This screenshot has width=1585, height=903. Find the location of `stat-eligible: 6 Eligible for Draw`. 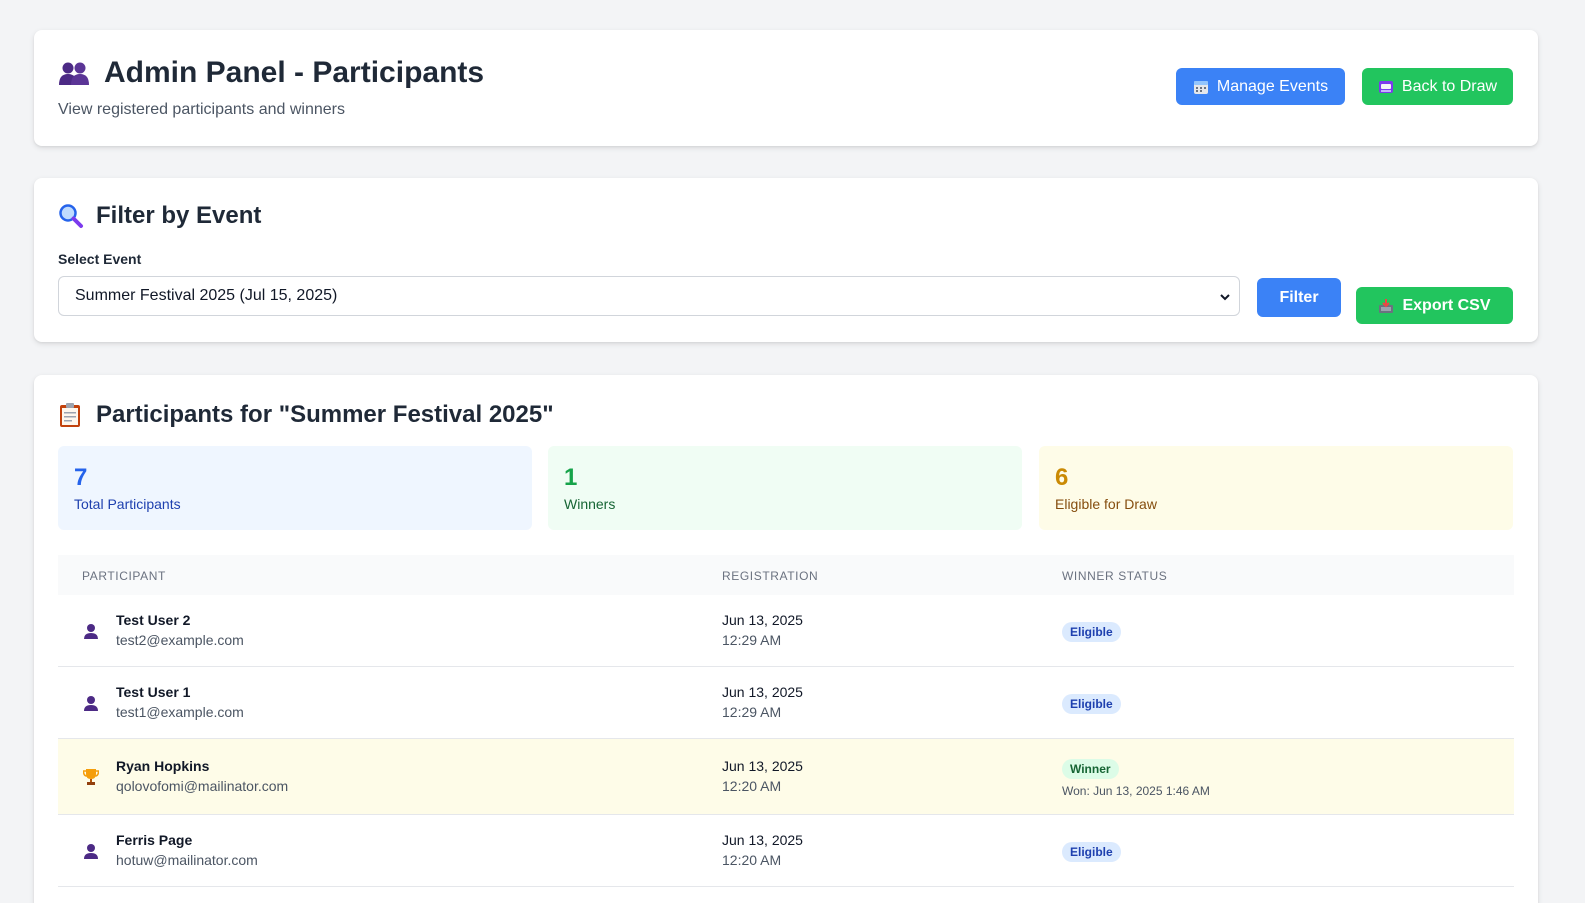

stat-eligible: 6 Eligible for Draw is located at coordinates (1276, 488).